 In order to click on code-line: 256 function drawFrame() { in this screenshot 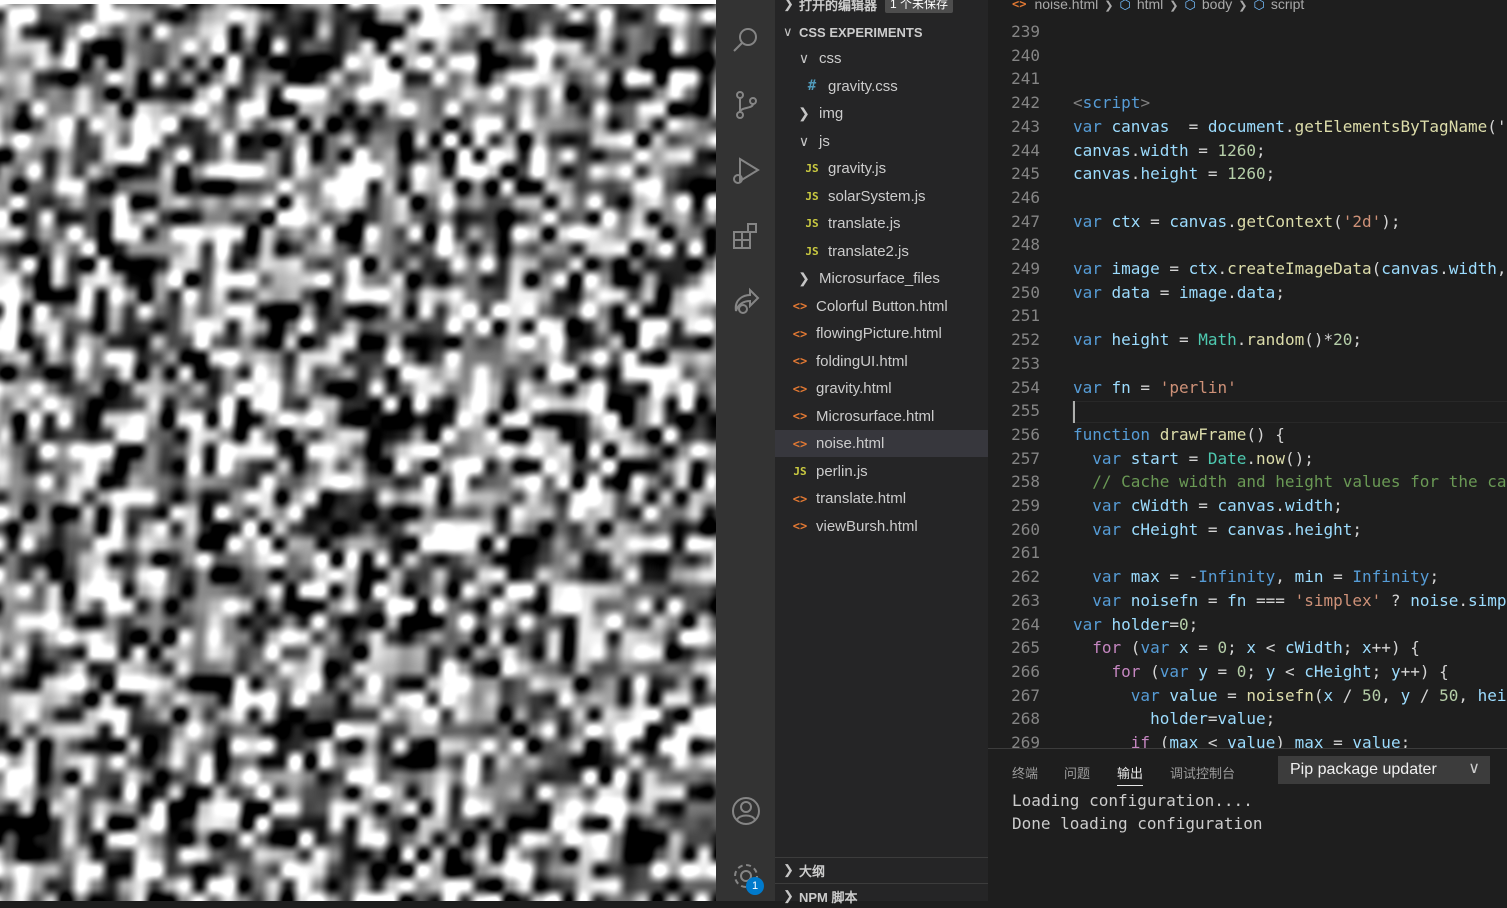, I will do `click(1247, 435)`.